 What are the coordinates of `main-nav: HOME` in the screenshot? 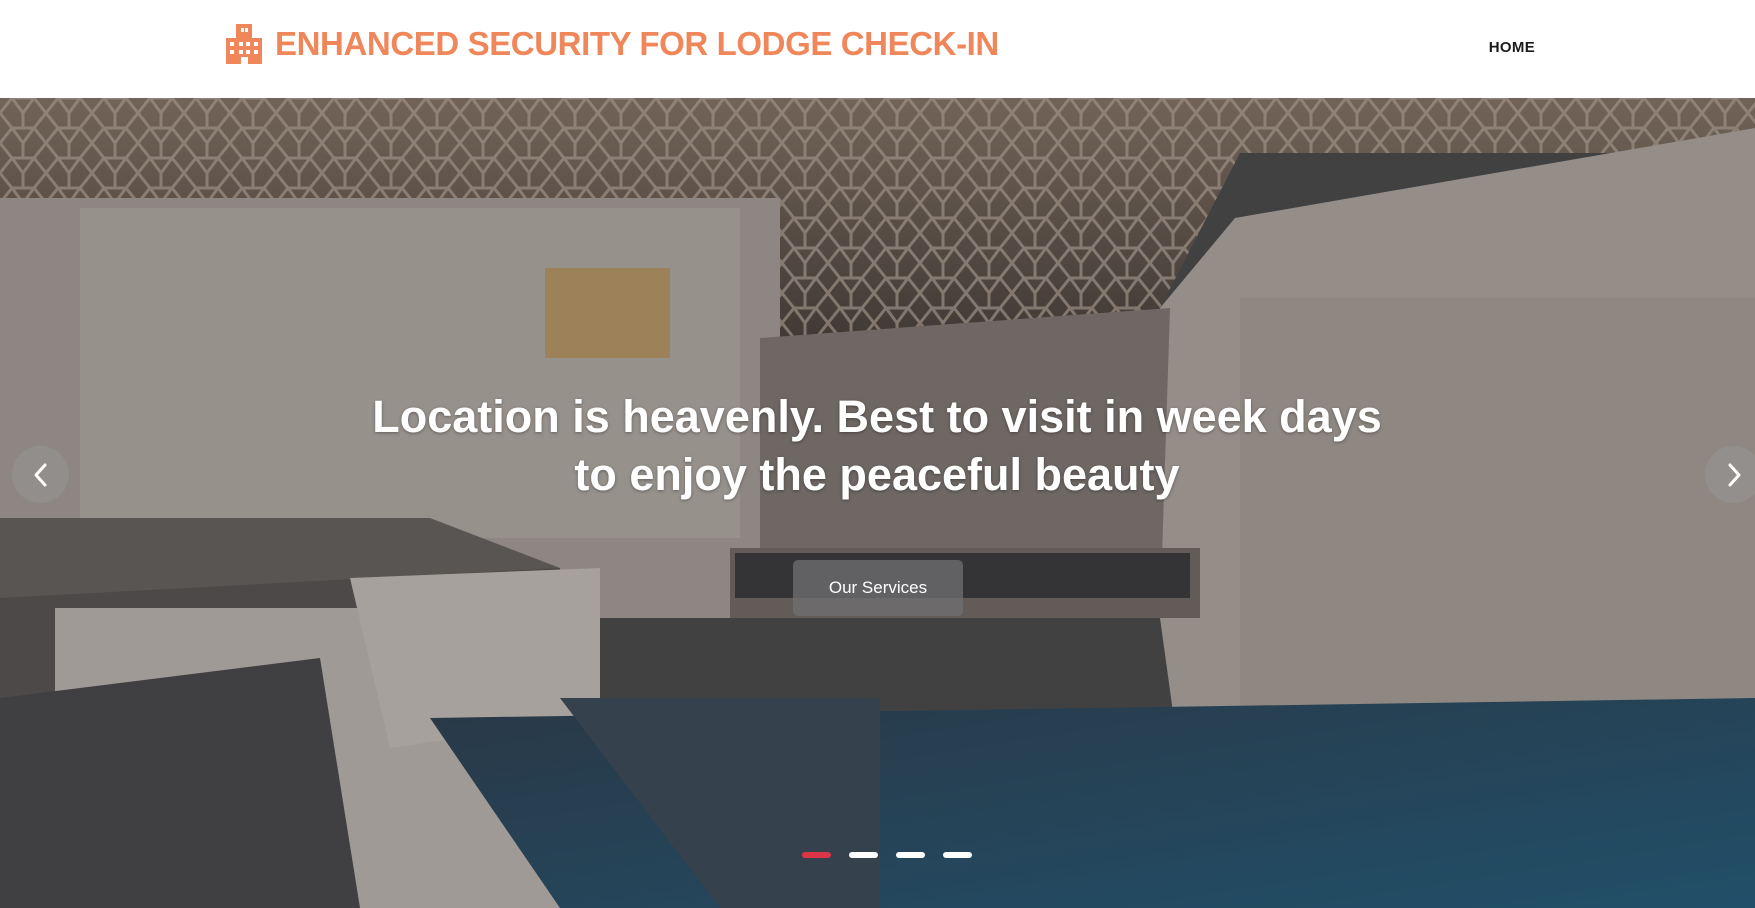 It's located at (1512, 48).